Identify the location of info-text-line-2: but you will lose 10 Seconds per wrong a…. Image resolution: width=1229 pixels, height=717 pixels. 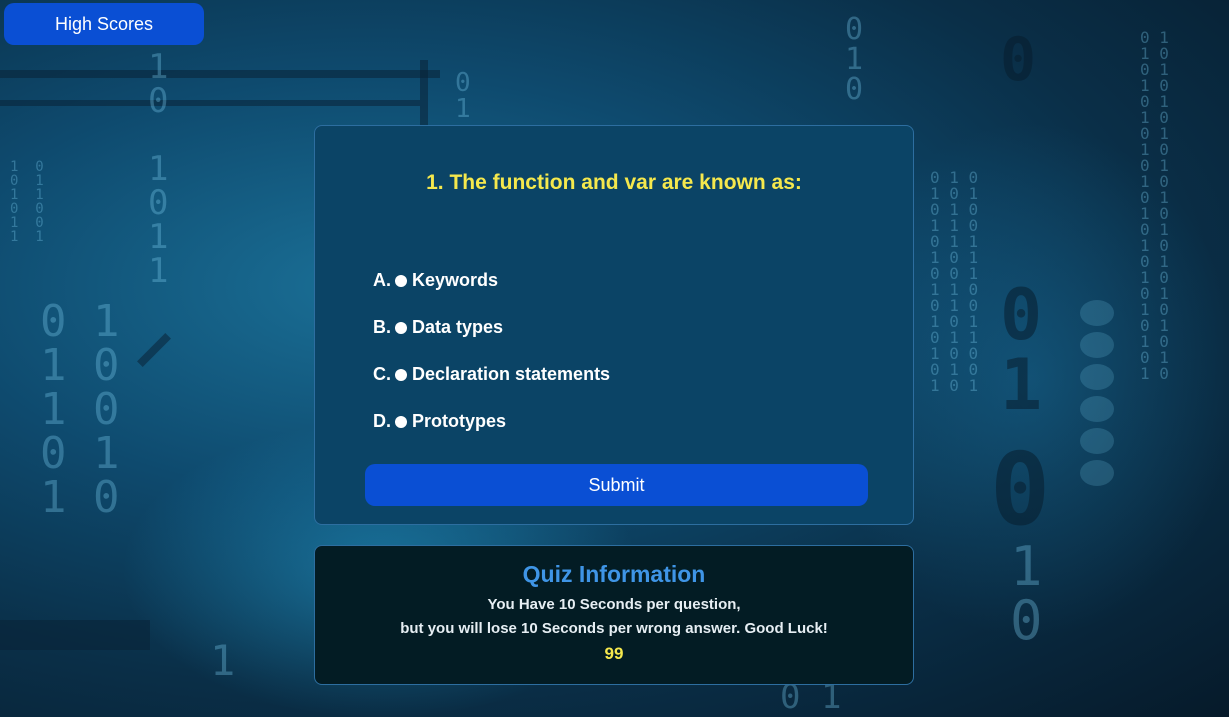
(614, 628).